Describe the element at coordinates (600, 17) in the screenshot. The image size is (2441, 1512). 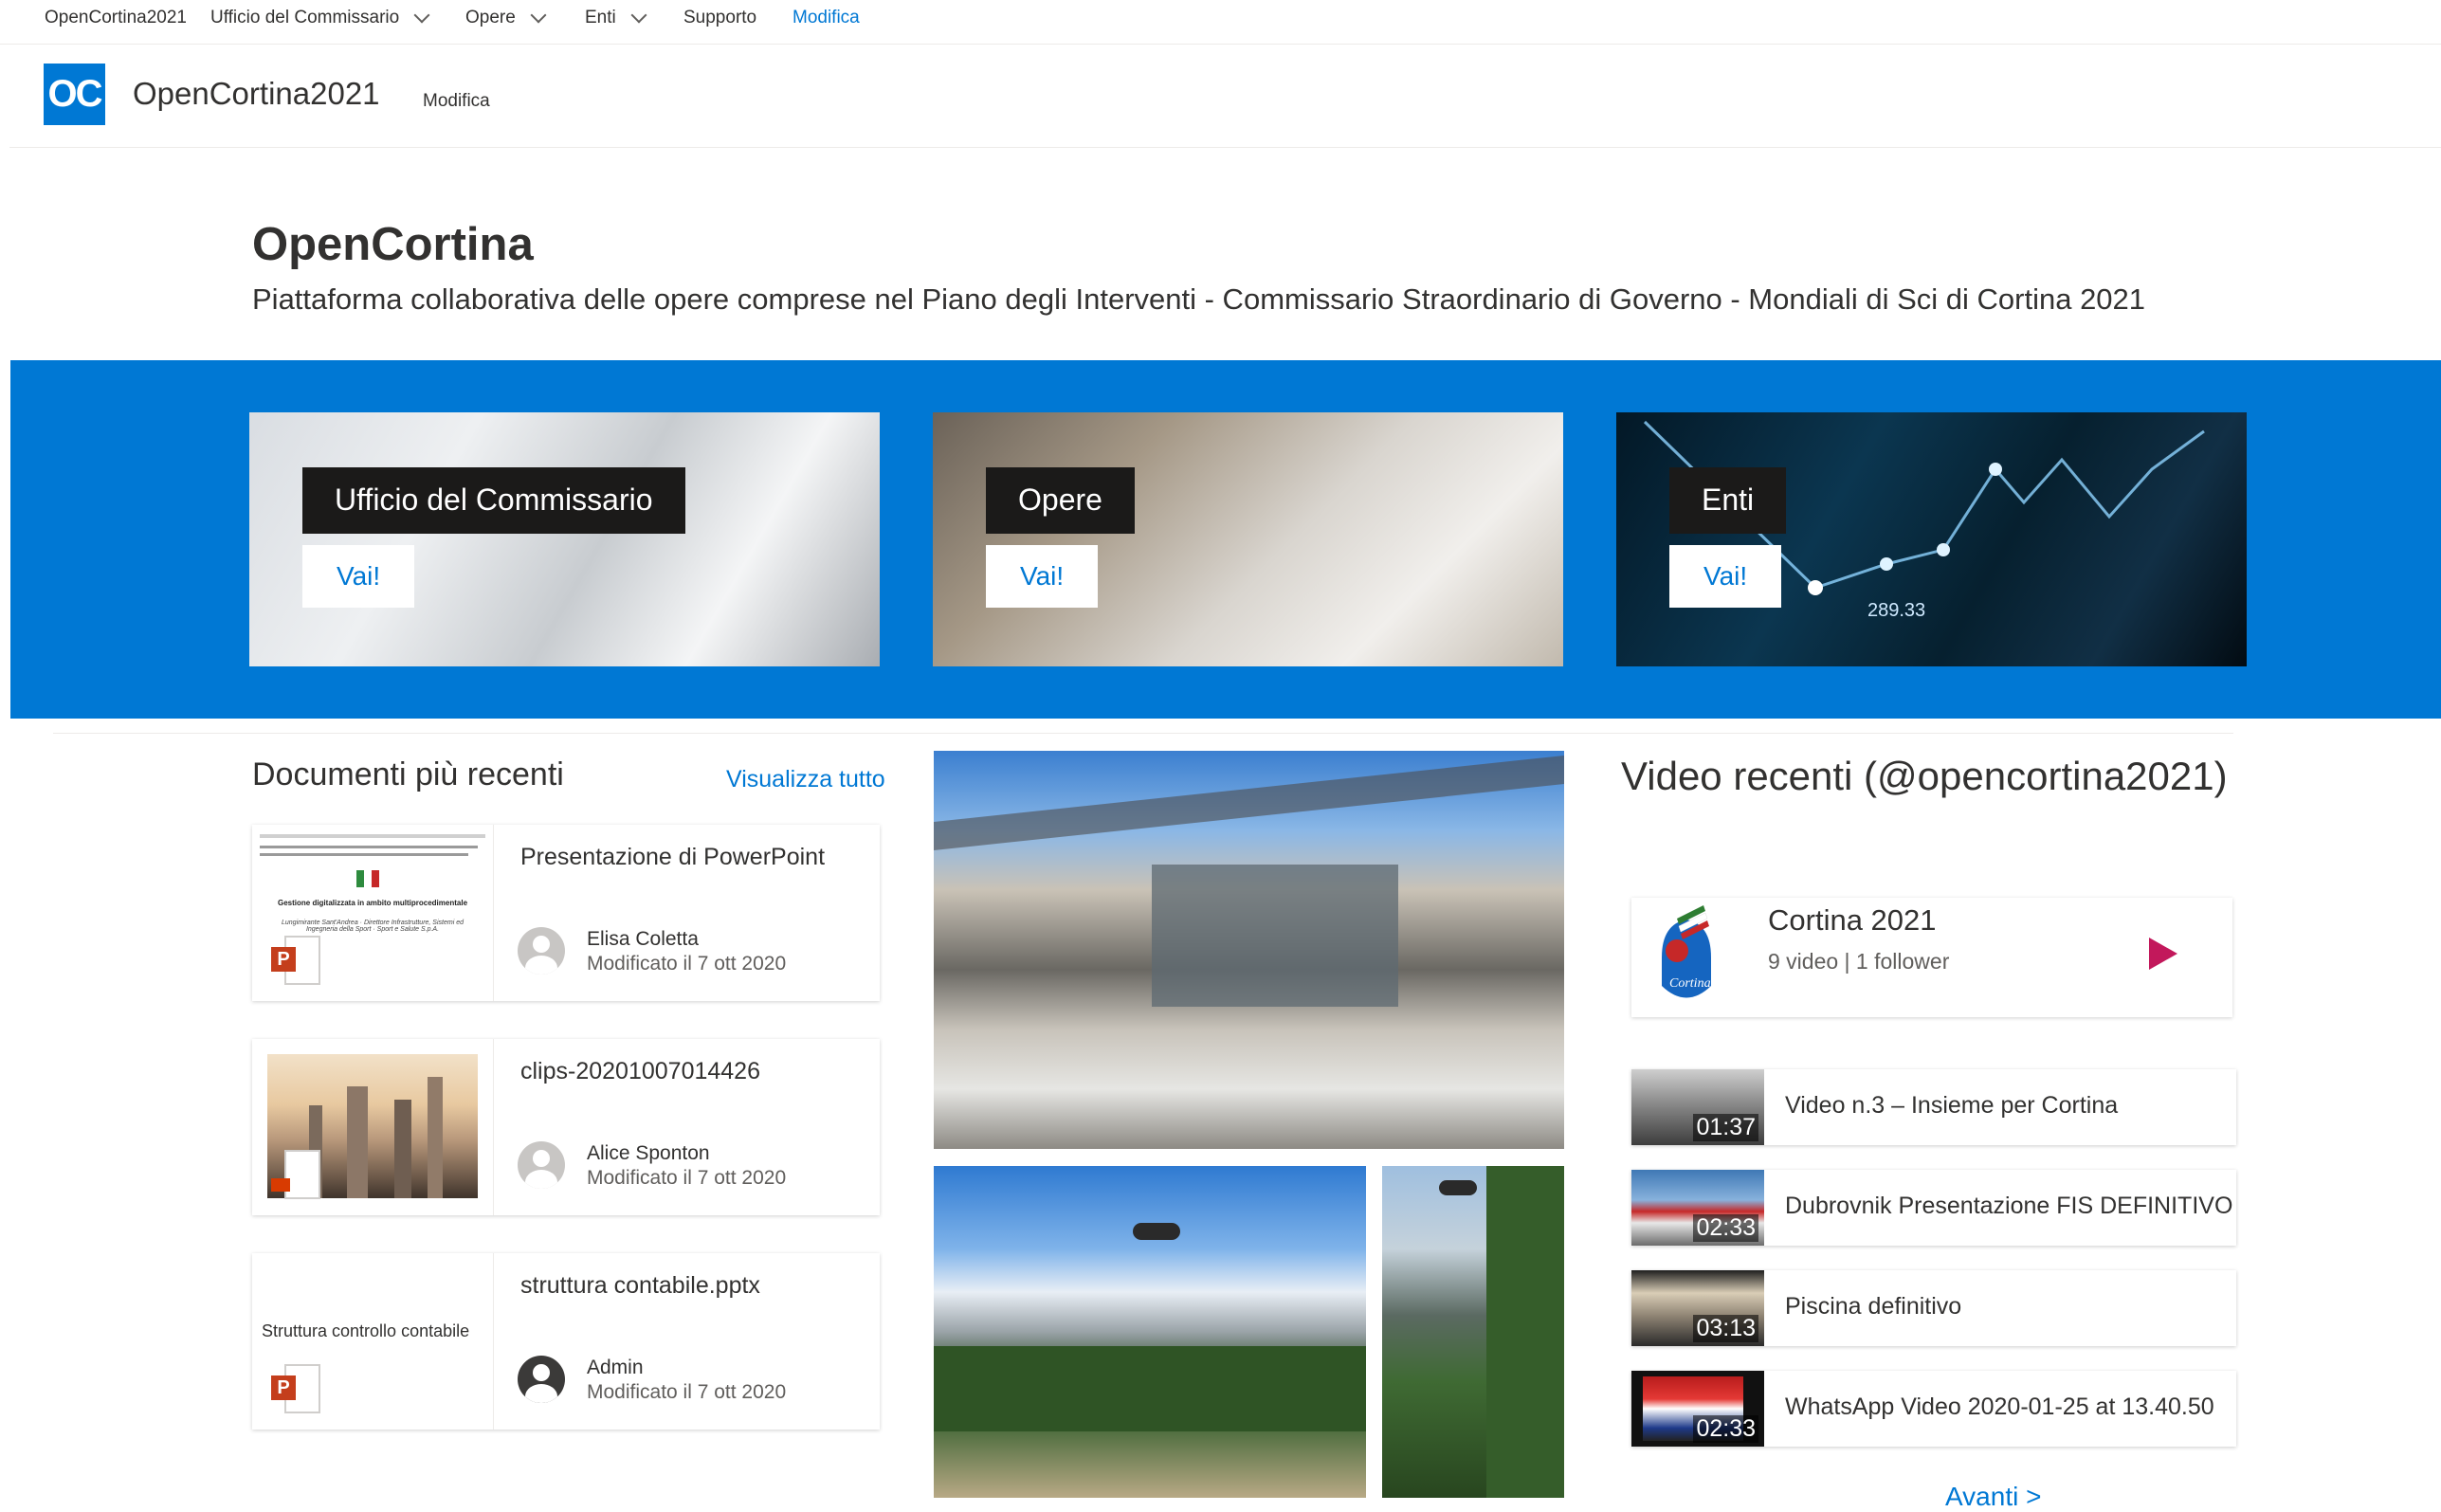
I see `suite-nav-enti-label: Enti` at that location.